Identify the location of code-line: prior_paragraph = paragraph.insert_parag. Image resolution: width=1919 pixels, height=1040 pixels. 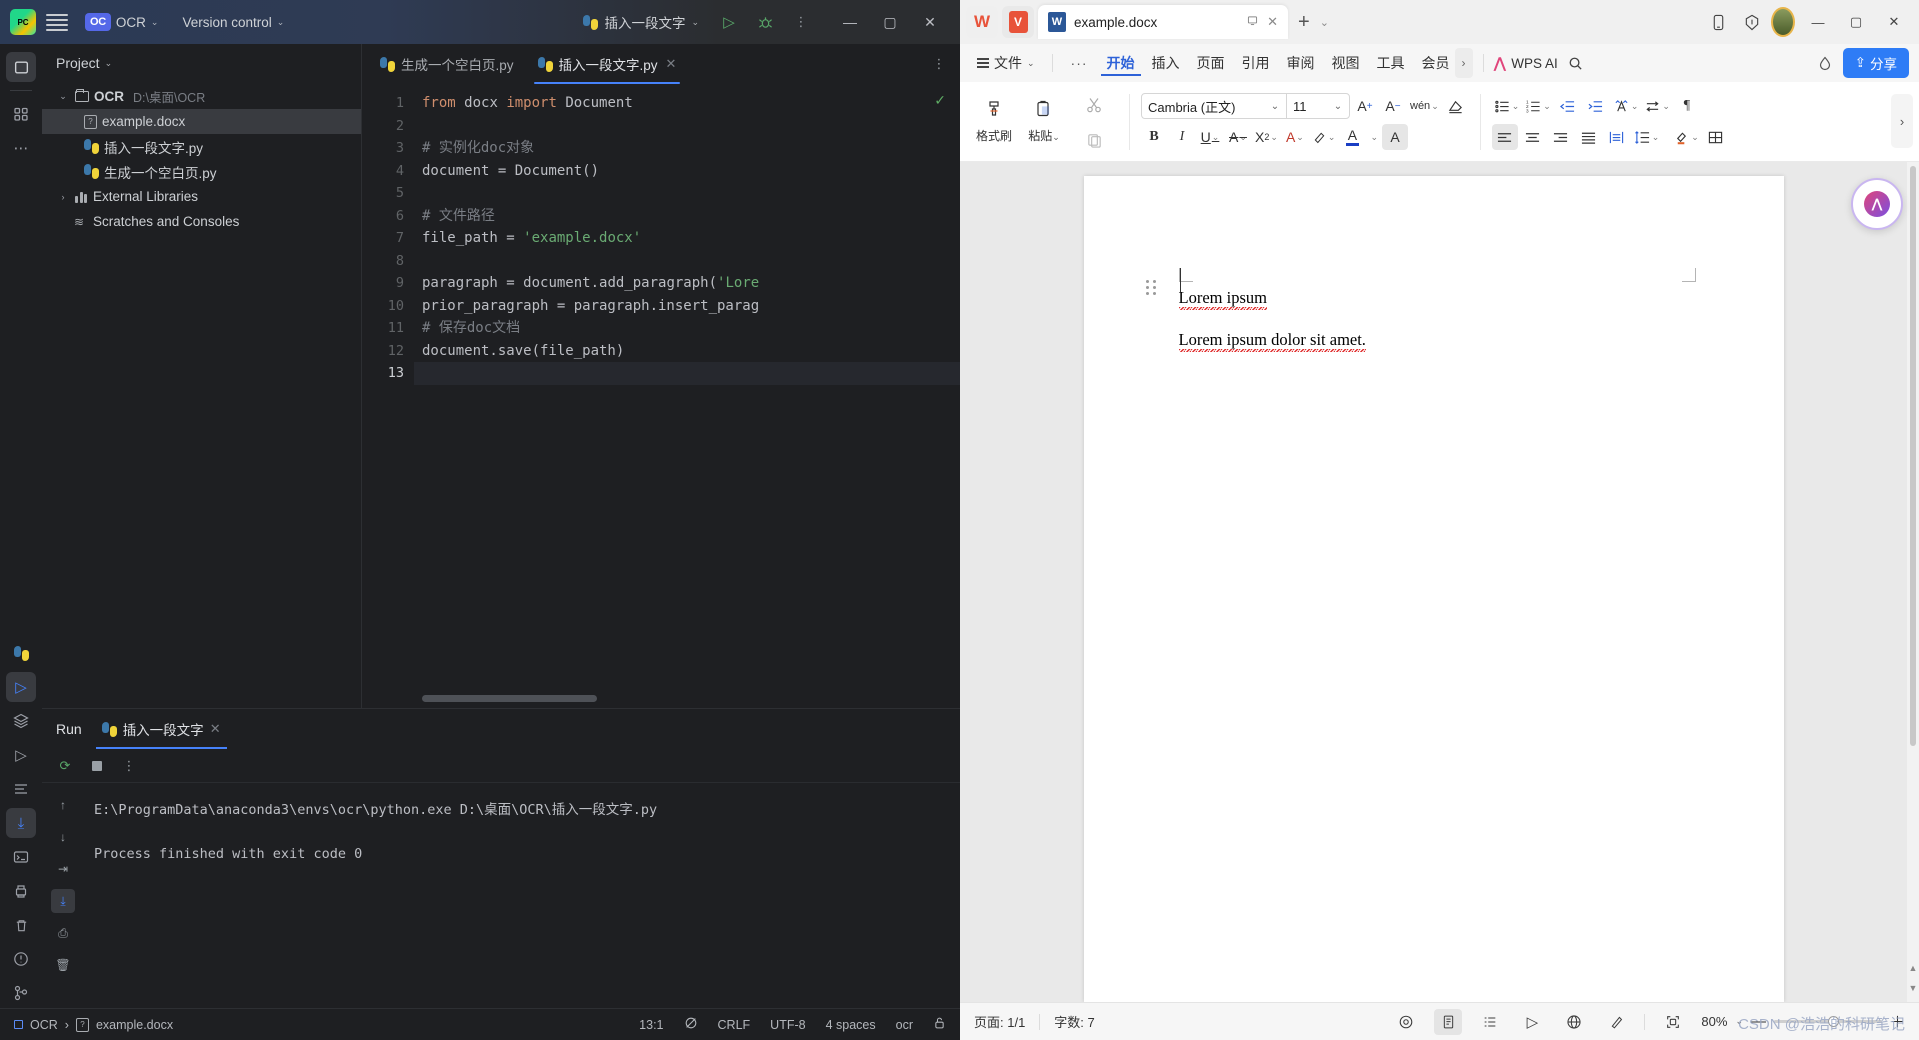
(691, 306).